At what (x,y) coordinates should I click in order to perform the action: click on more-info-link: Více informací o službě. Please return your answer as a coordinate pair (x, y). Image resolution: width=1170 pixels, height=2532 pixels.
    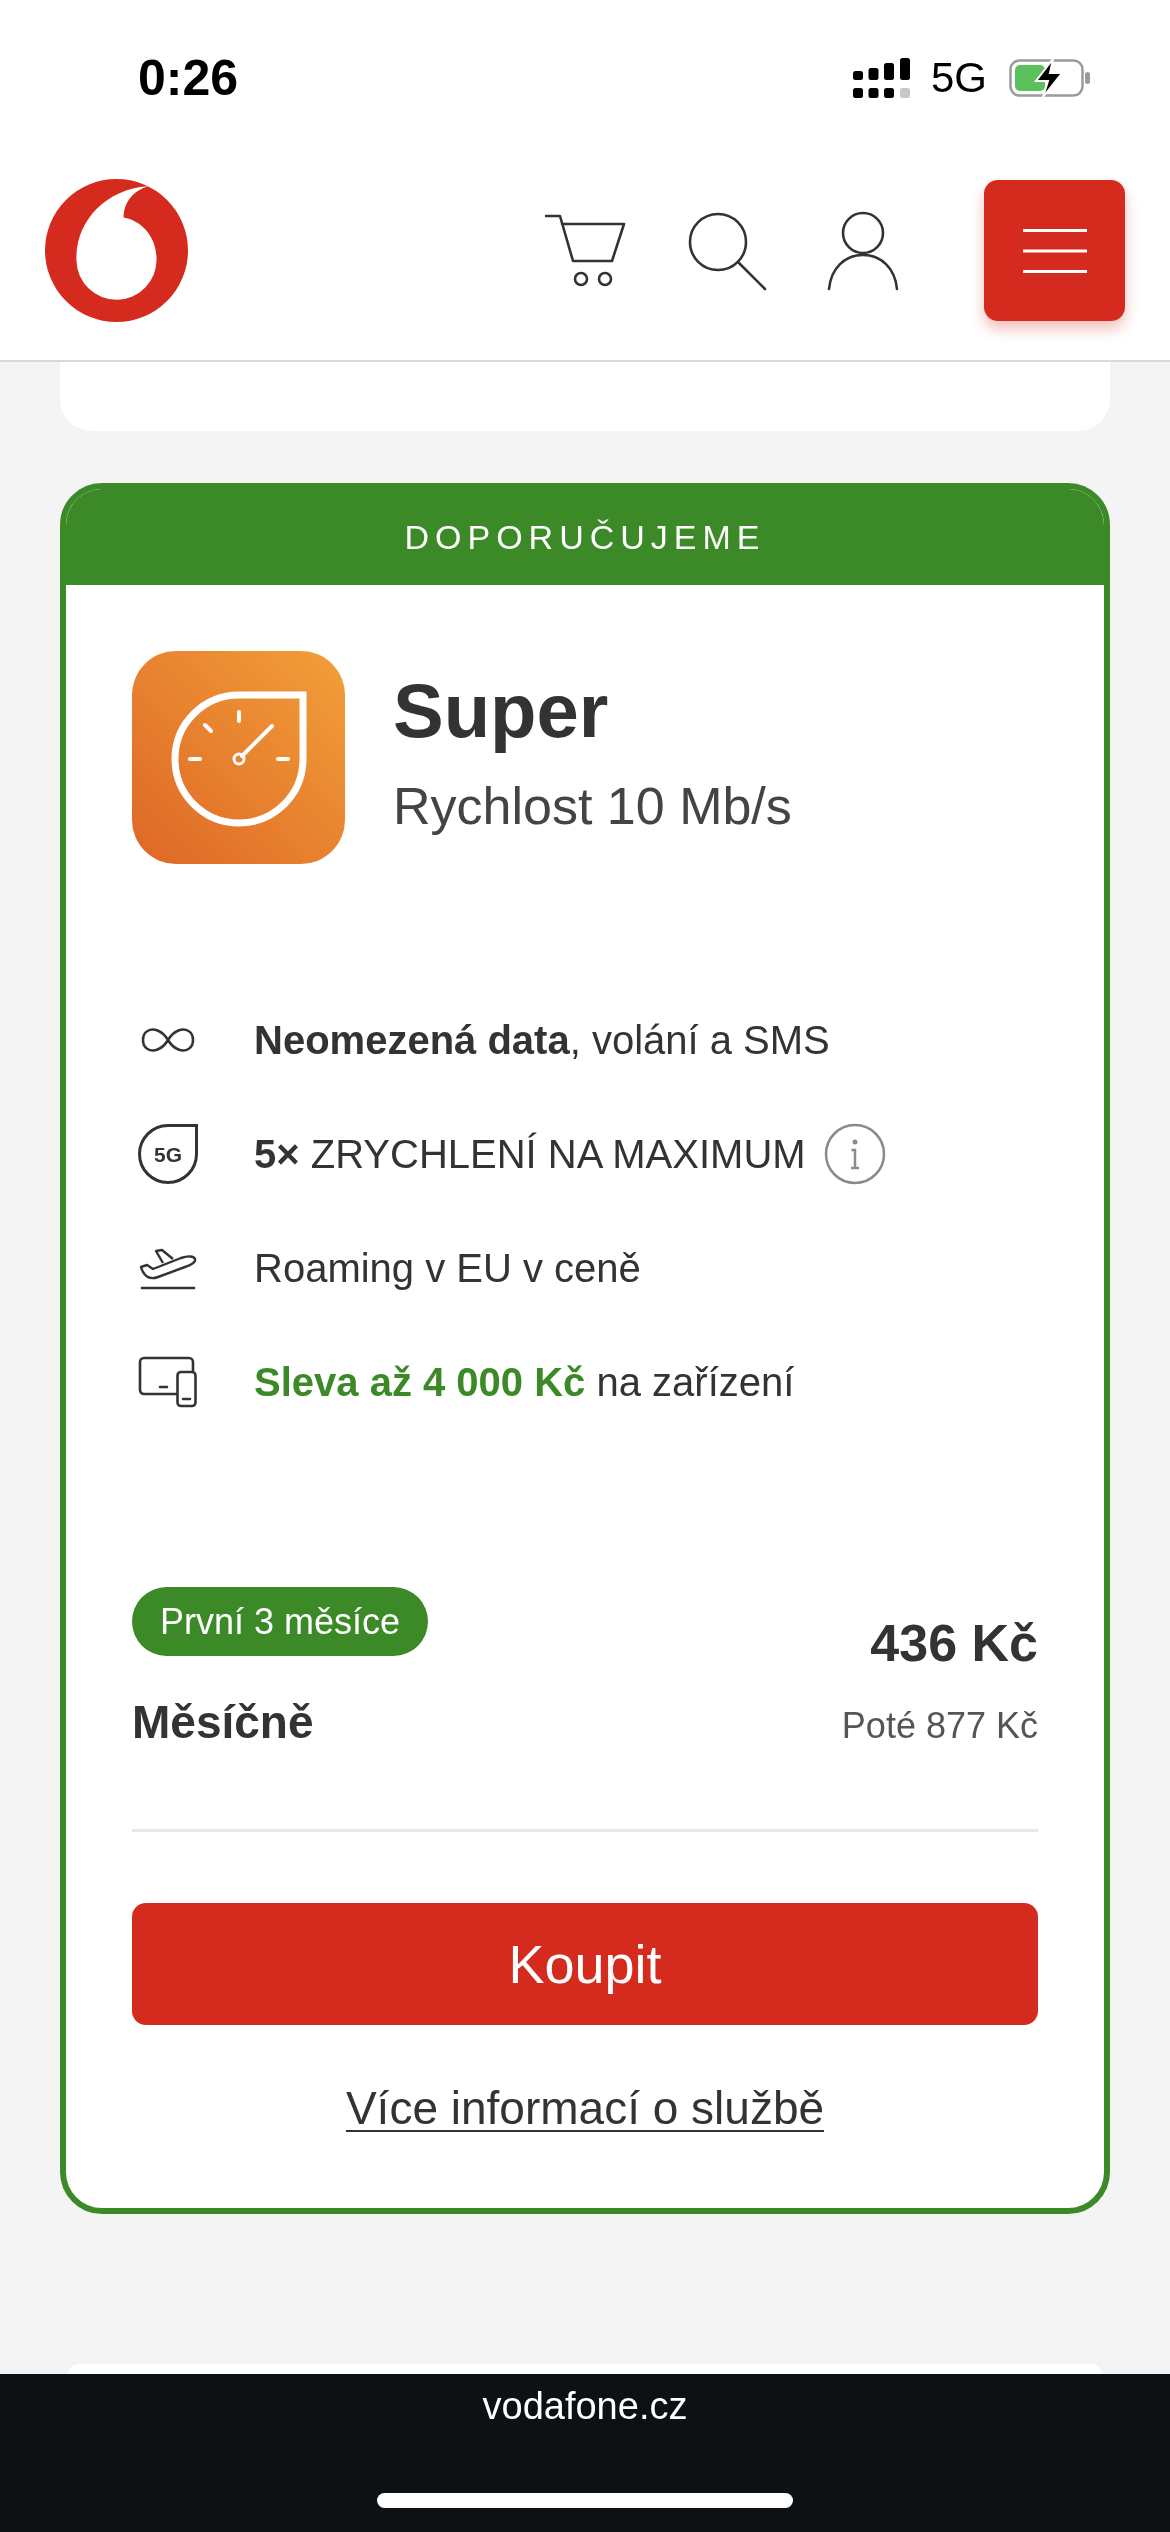
    Looking at the image, I should click on (585, 2109).